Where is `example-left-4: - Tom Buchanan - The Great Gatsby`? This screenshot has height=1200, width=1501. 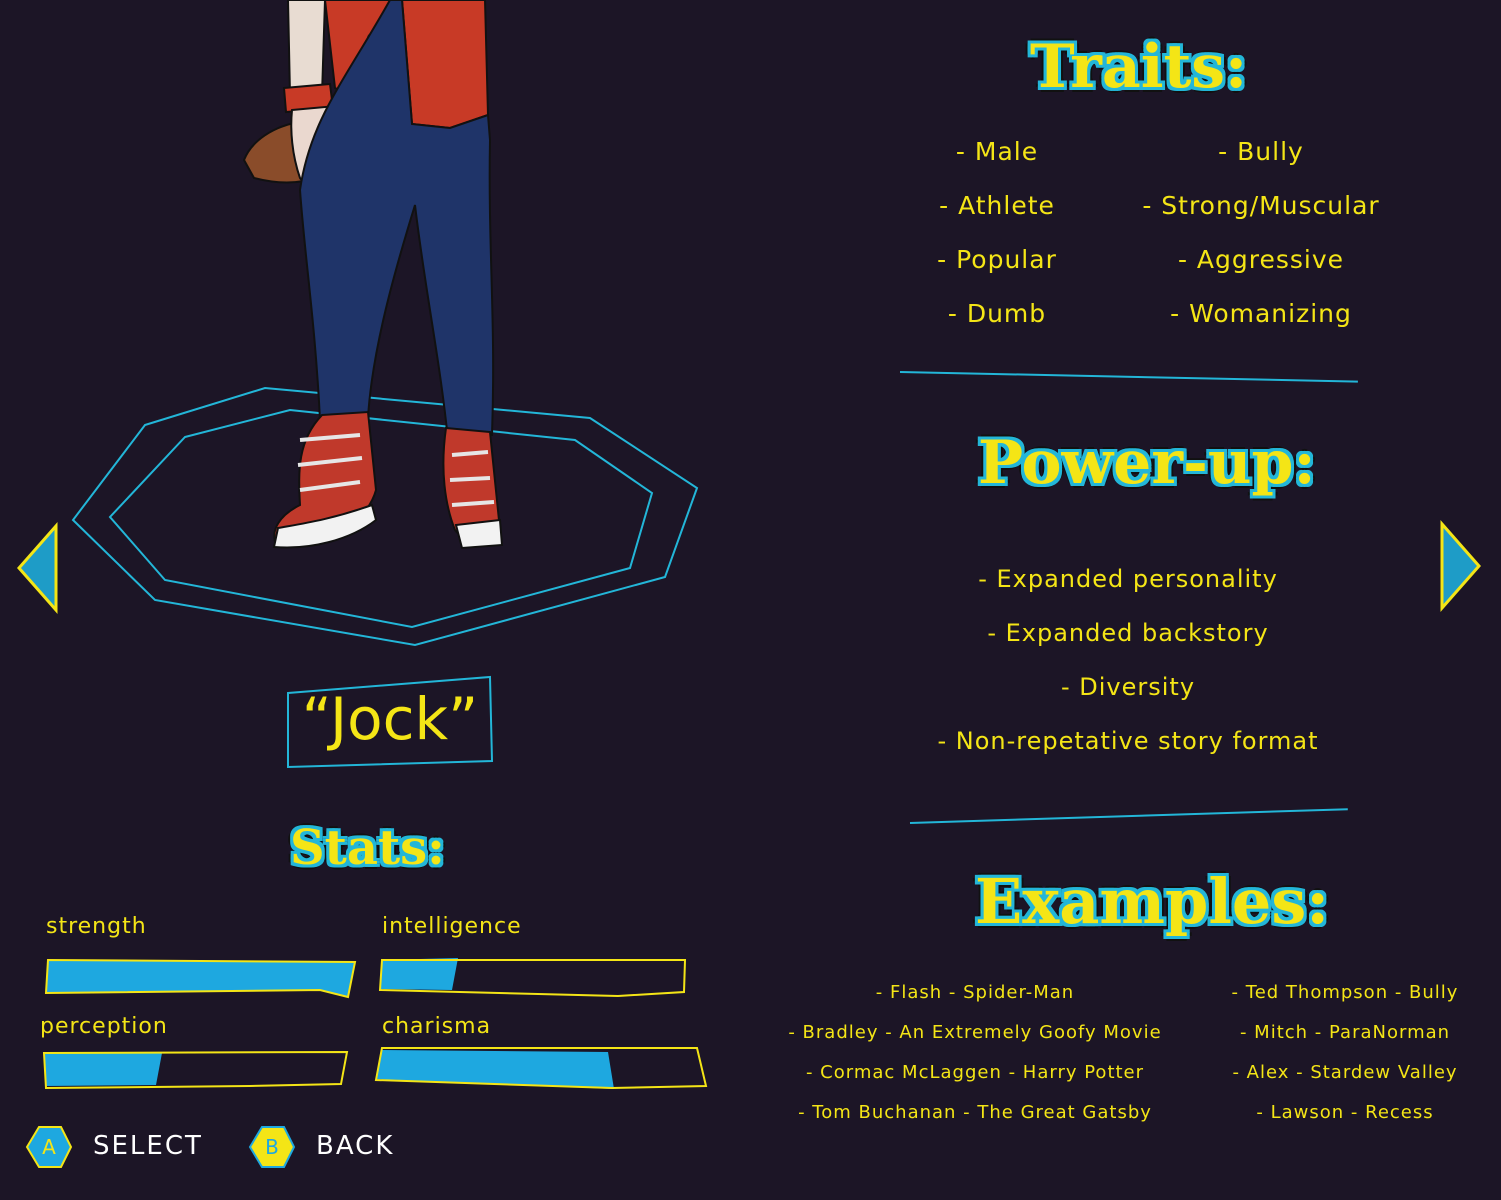 example-left-4: - Tom Buchanan - The Great Gatsby is located at coordinates (975, 1112).